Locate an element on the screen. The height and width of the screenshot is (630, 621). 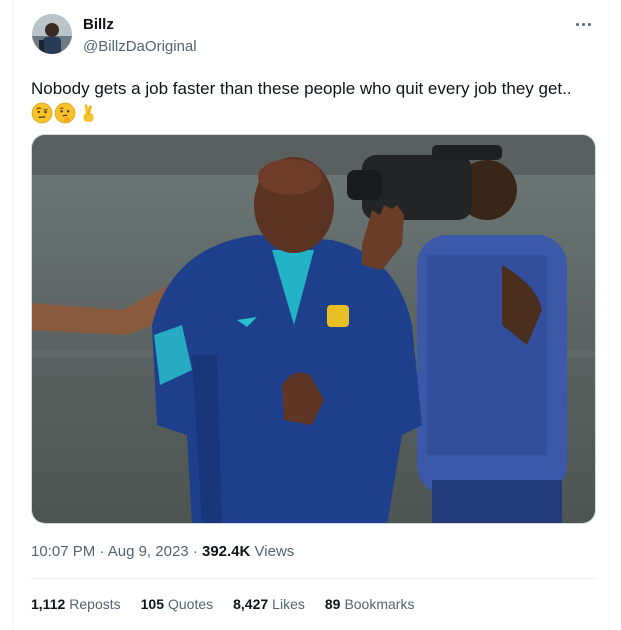
face-with-raised-eyebrow-icon is located at coordinates (42, 113).